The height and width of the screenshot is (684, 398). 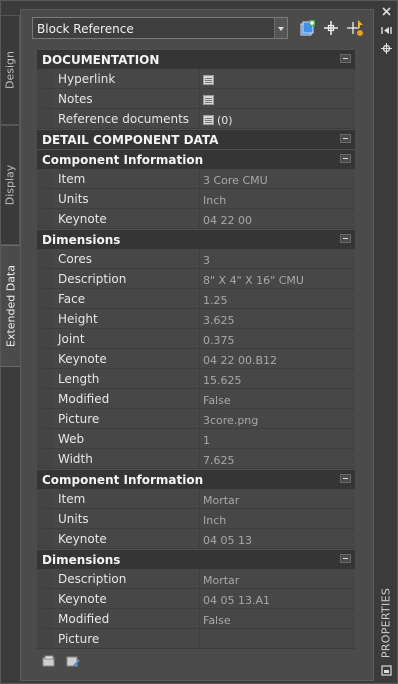 I want to click on category-detail-component-data: DETAIL COMPONENT DATA, so click(x=196, y=139).